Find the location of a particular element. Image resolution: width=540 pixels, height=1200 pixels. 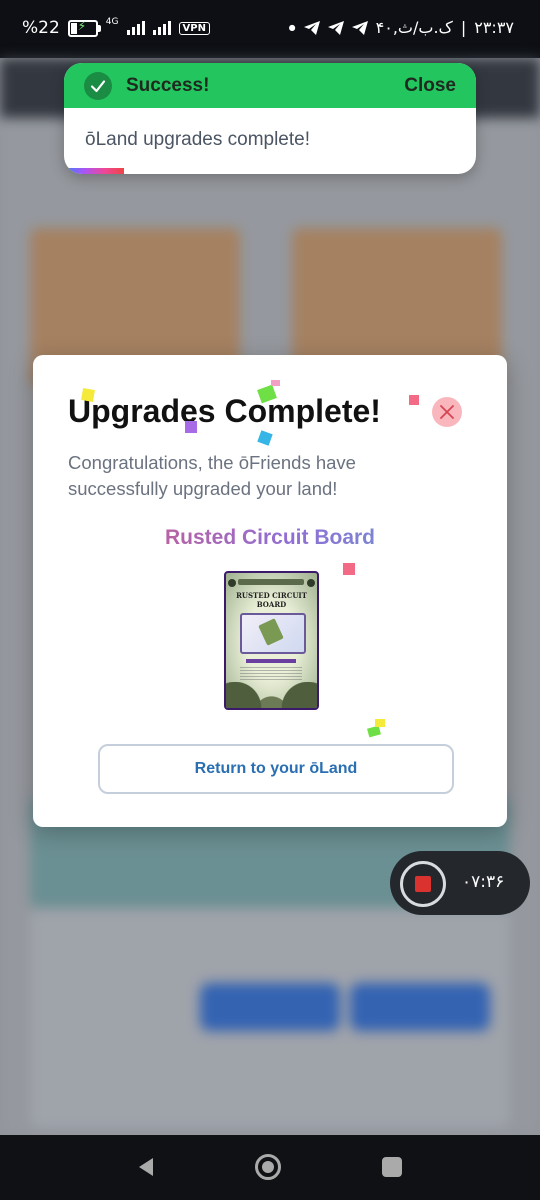

home-icon is located at coordinates (268, 1167).